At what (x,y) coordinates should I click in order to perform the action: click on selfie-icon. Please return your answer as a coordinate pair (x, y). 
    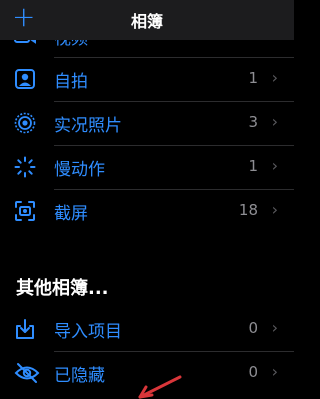
    Looking at the image, I should click on (25, 79).